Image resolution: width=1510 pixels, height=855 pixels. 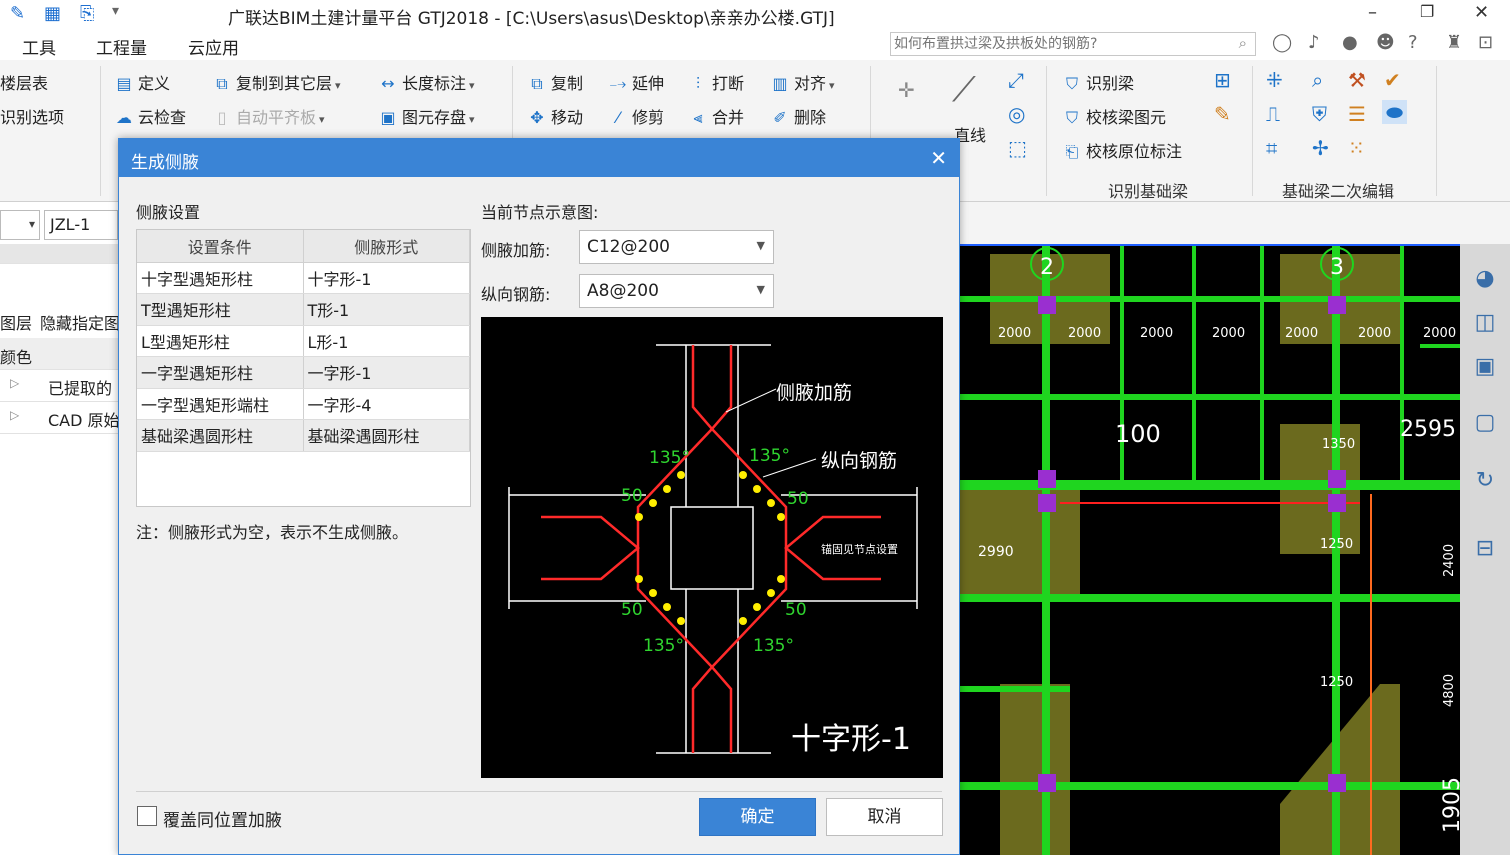 I want to click on beam-table-icon: ⊞, so click(x=1222, y=80).